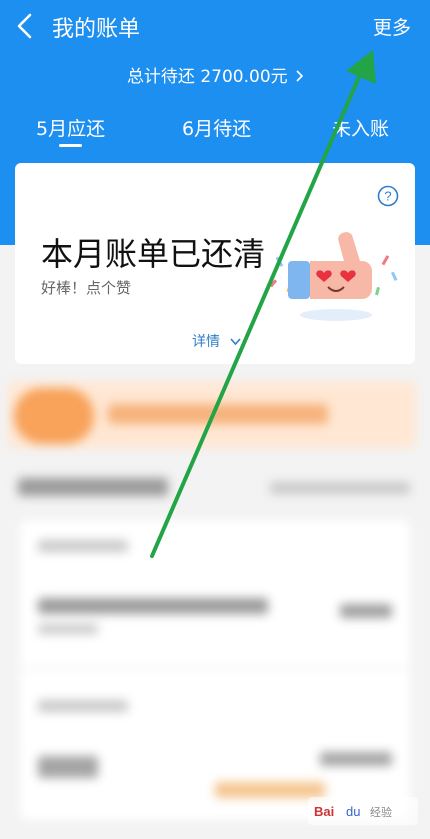  Describe the element at coordinates (206, 342) in the screenshot. I see `details-label: 详情` at that location.